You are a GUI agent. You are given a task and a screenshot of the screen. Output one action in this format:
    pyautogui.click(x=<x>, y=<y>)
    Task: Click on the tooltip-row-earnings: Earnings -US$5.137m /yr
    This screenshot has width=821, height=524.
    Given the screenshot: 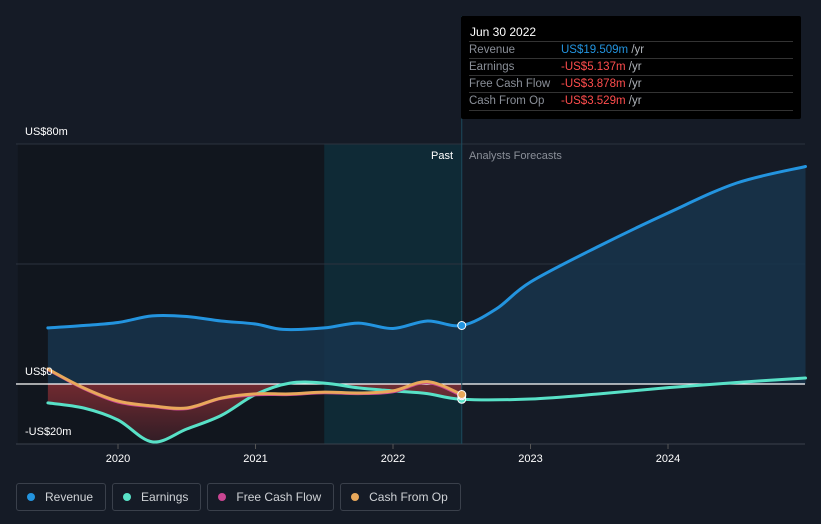 What is the action you would take?
    pyautogui.click(x=631, y=67)
    